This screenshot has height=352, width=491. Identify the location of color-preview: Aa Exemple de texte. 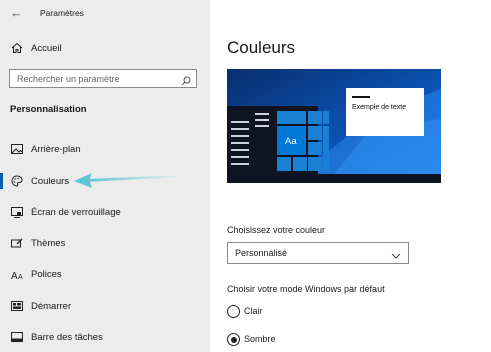
(334, 126).